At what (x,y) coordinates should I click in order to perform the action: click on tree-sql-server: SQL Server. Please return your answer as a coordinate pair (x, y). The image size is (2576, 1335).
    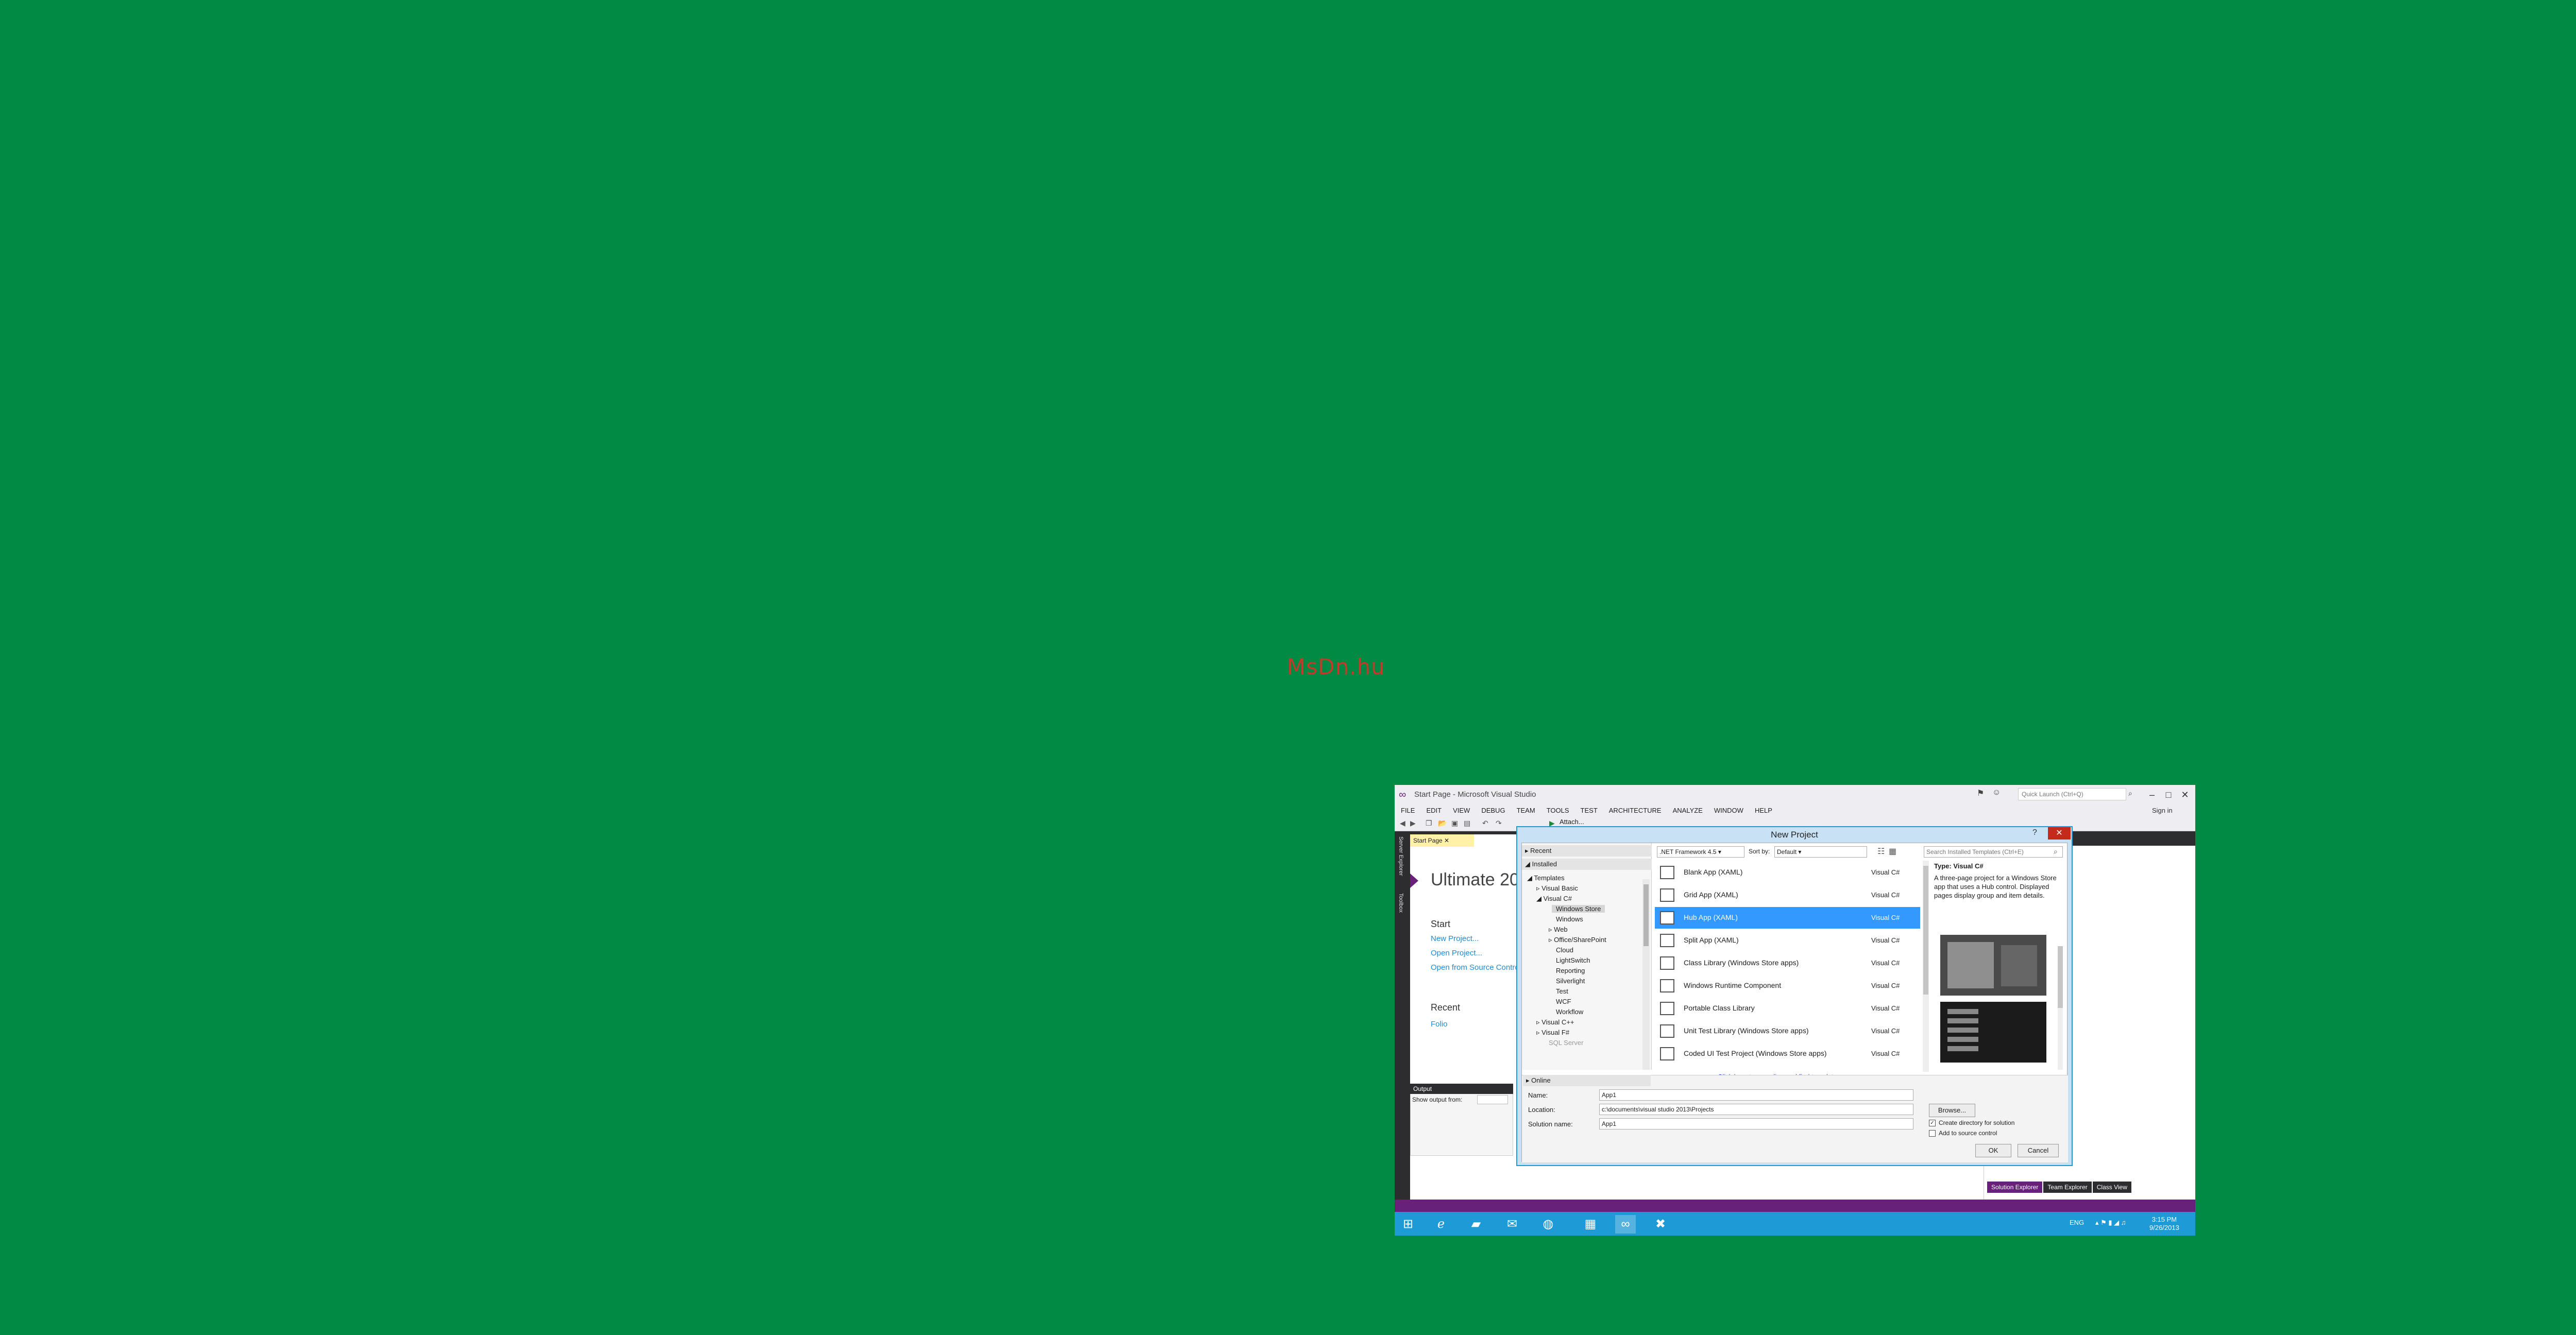
    Looking at the image, I should click on (1566, 1043).